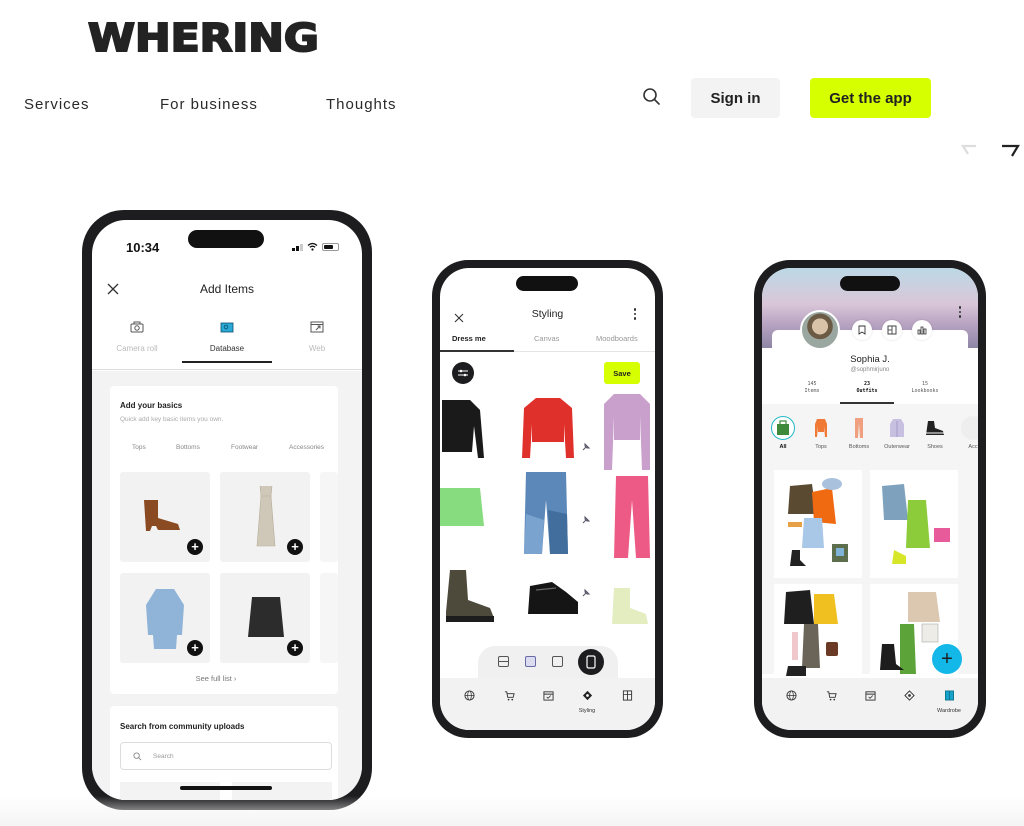 This screenshot has height=826, width=1024. I want to click on nav-link-for-business: For business, so click(209, 104).